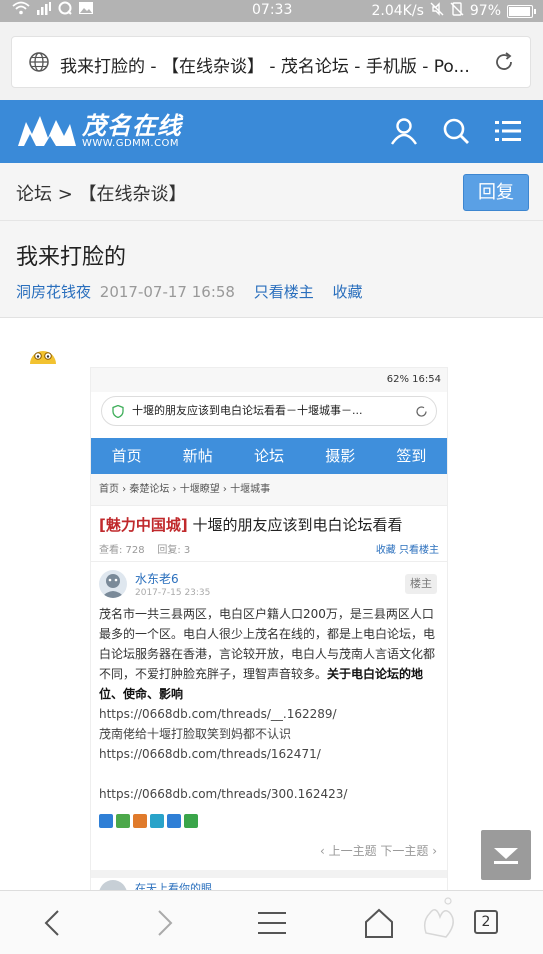  I want to click on thread-author: 洞房花钱夜, so click(53, 292).